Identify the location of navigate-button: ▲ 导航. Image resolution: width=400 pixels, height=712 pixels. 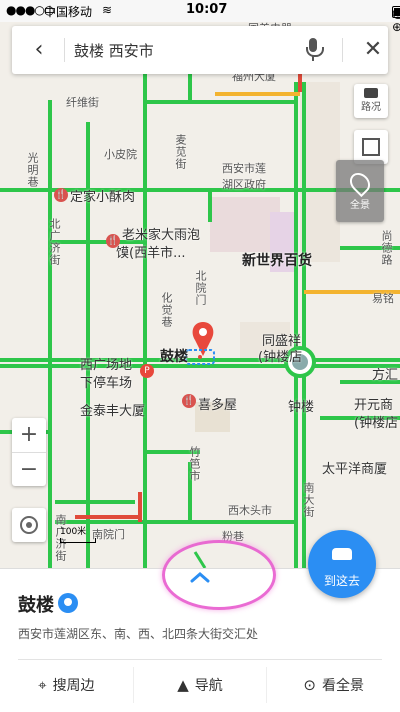
(201, 685).